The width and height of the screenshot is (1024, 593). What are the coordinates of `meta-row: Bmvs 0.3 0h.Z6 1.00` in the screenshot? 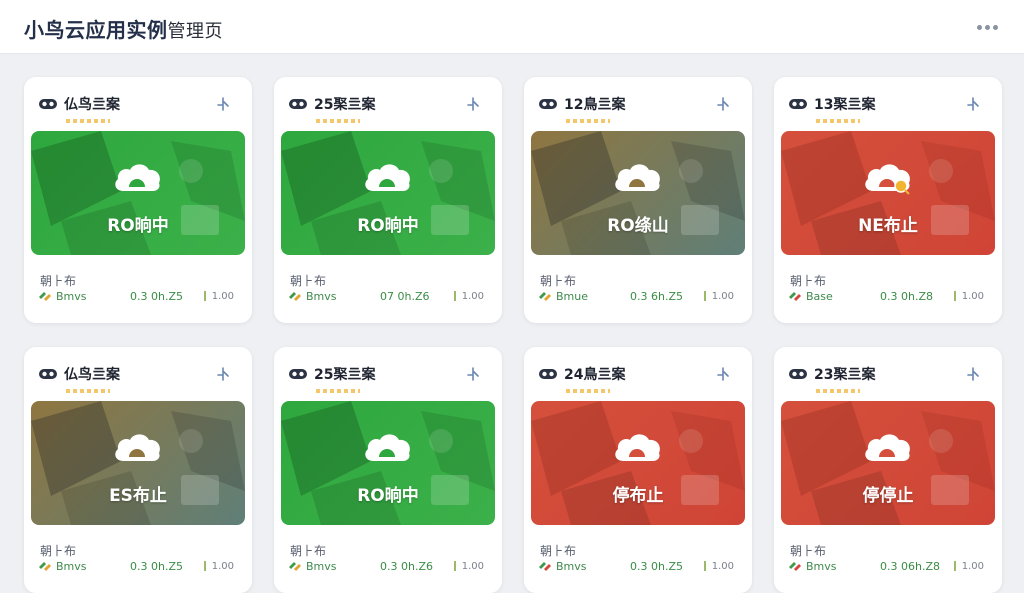 It's located at (388, 566).